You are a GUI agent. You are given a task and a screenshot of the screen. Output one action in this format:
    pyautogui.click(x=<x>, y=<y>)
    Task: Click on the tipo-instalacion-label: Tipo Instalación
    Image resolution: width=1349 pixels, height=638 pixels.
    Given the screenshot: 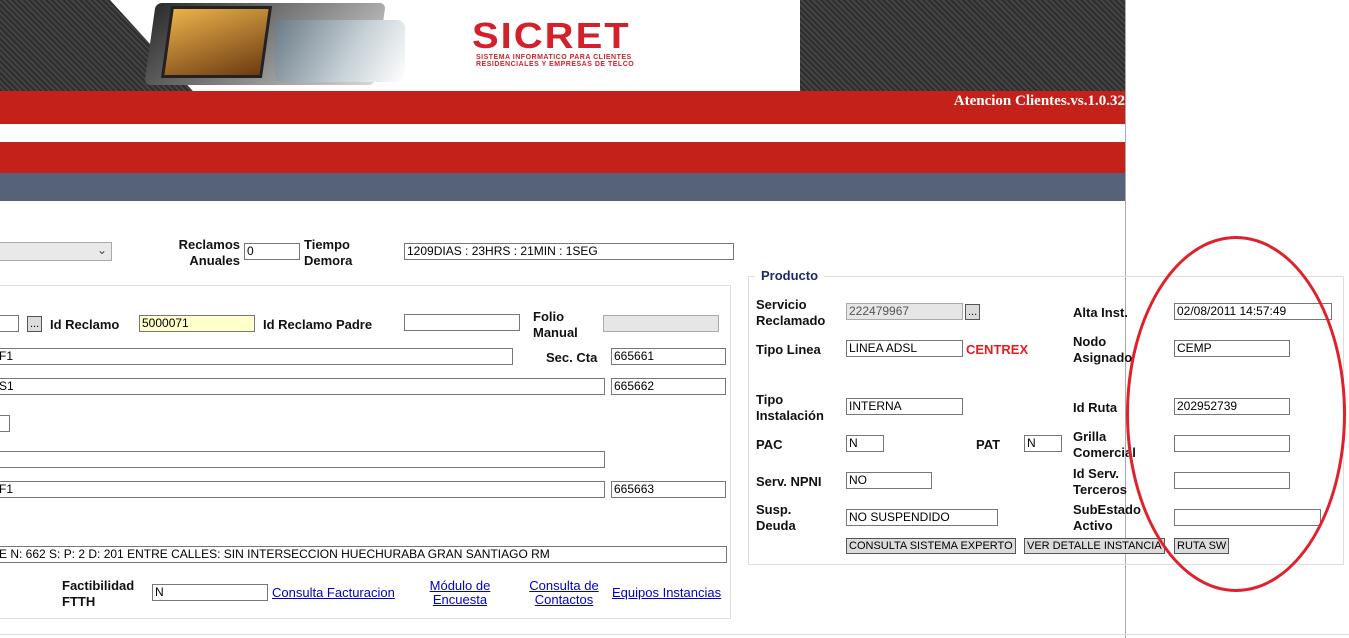 What is the action you would take?
    pyautogui.click(x=790, y=407)
    